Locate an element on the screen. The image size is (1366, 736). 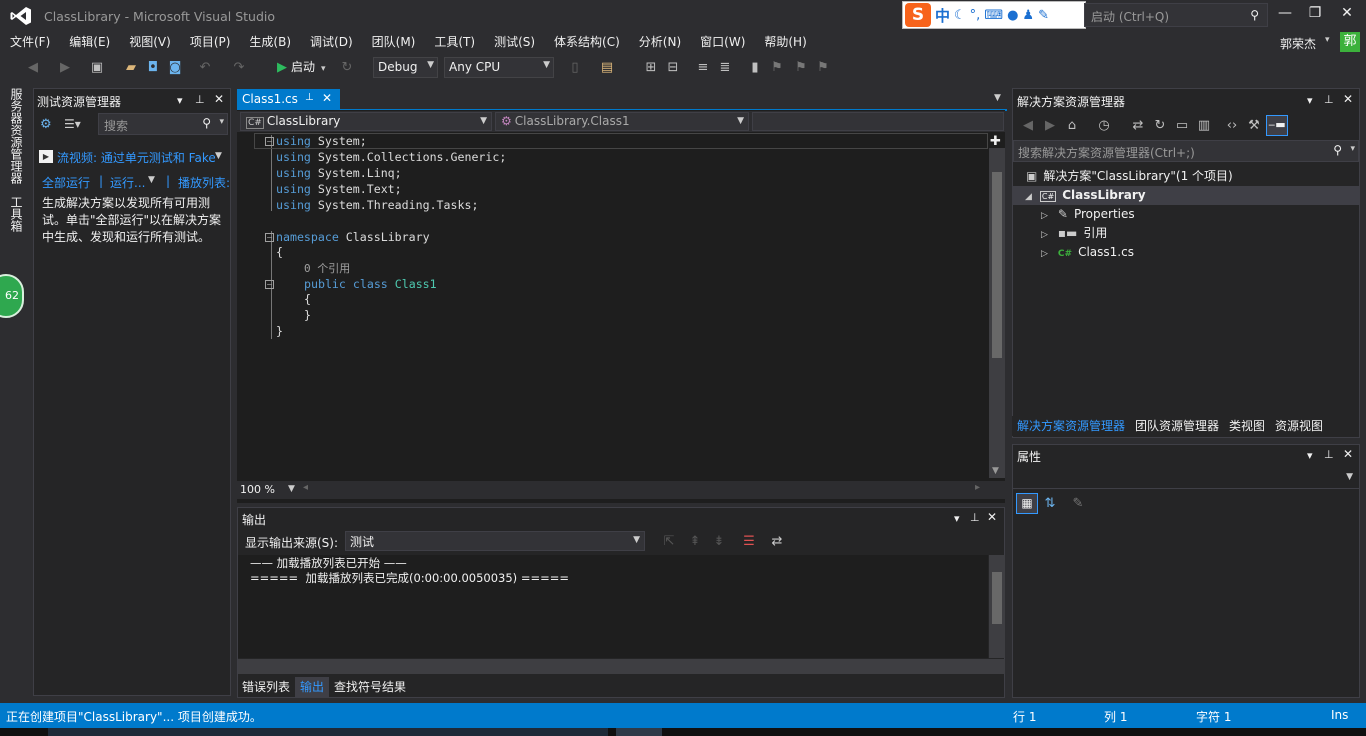
zoom-level: 100 % is located at coordinates (257, 489).